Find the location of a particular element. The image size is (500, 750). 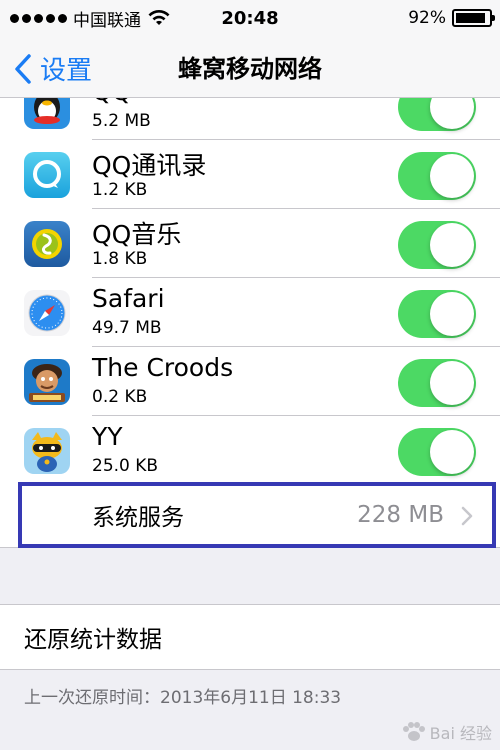

qq-contacts-icon is located at coordinates (47, 175).